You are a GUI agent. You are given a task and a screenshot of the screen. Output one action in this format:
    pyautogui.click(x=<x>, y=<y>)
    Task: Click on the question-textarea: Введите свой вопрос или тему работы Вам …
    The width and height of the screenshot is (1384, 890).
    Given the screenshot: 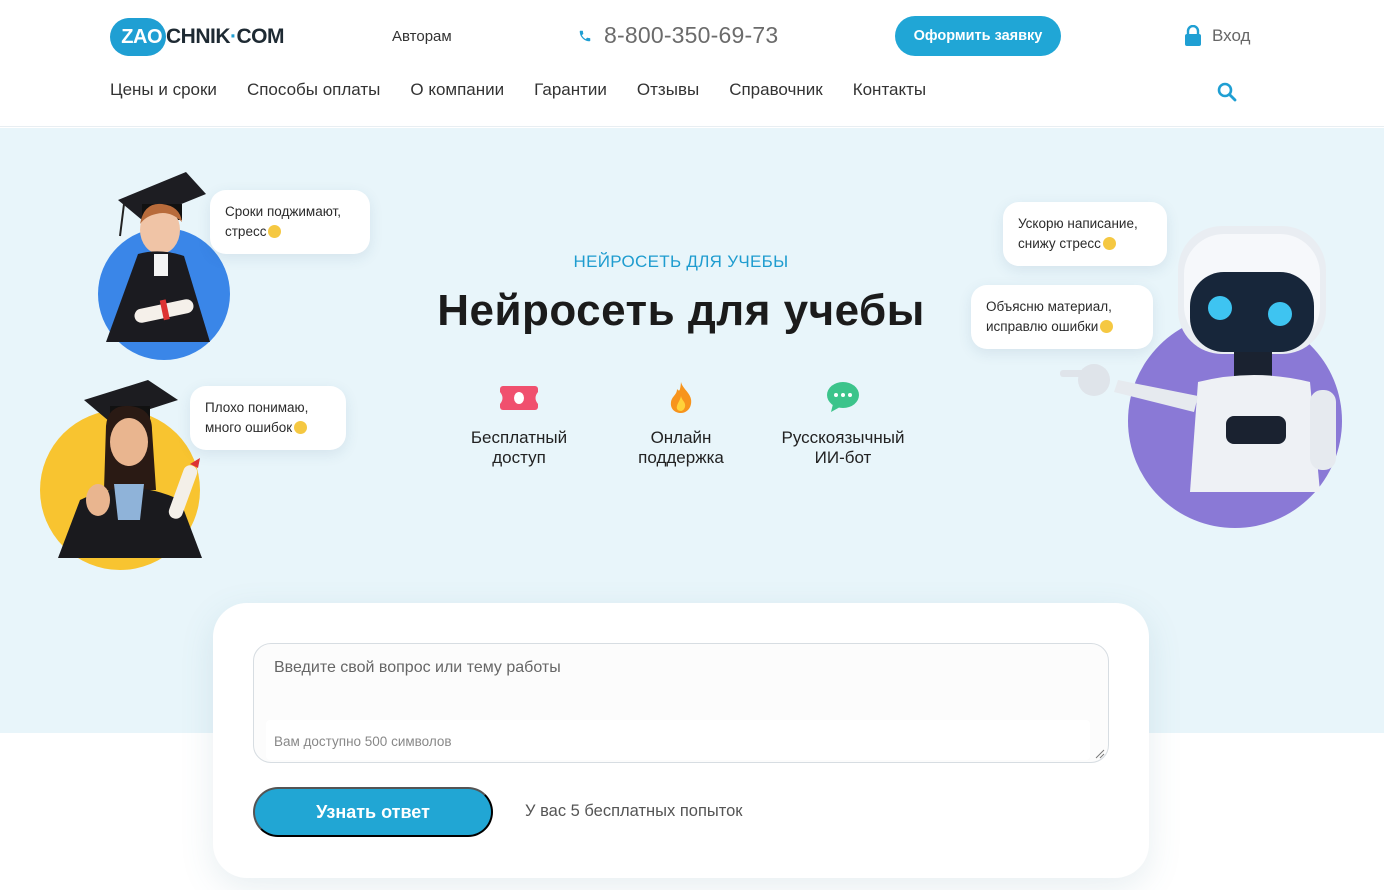 What is the action you would take?
    pyautogui.click(x=681, y=703)
    